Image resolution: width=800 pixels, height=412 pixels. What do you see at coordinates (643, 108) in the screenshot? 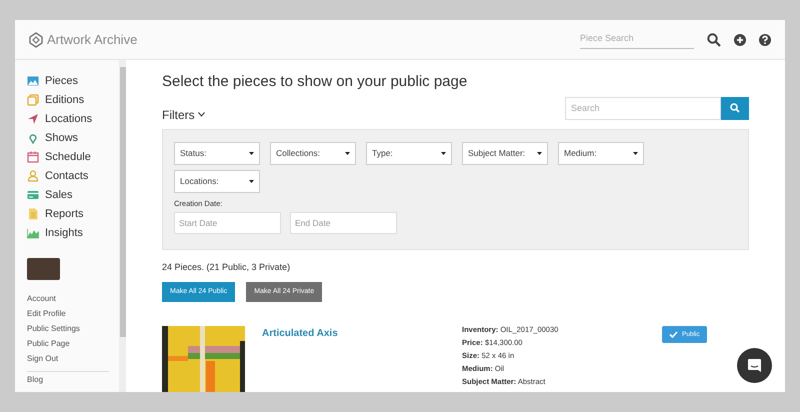
I see `search-field: Search` at bounding box center [643, 108].